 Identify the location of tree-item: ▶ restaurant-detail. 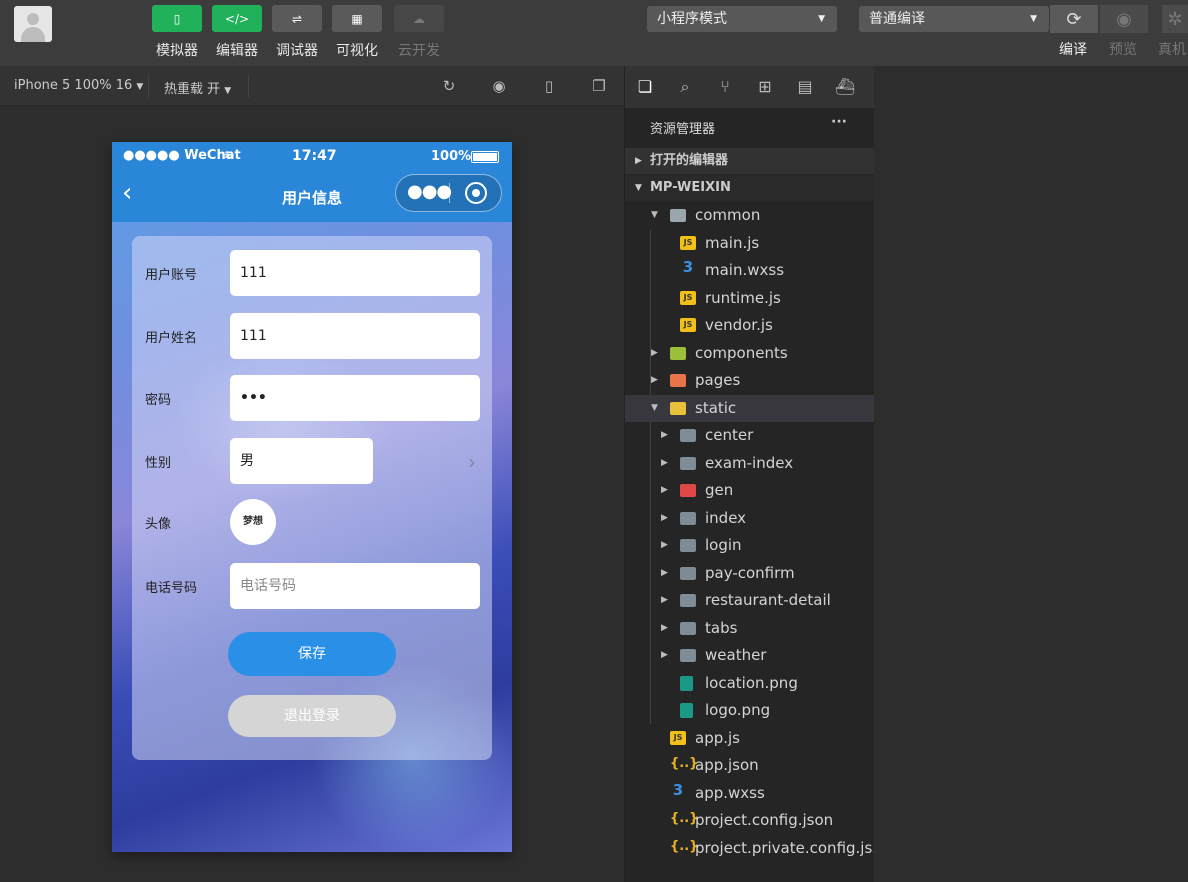
(749, 601).